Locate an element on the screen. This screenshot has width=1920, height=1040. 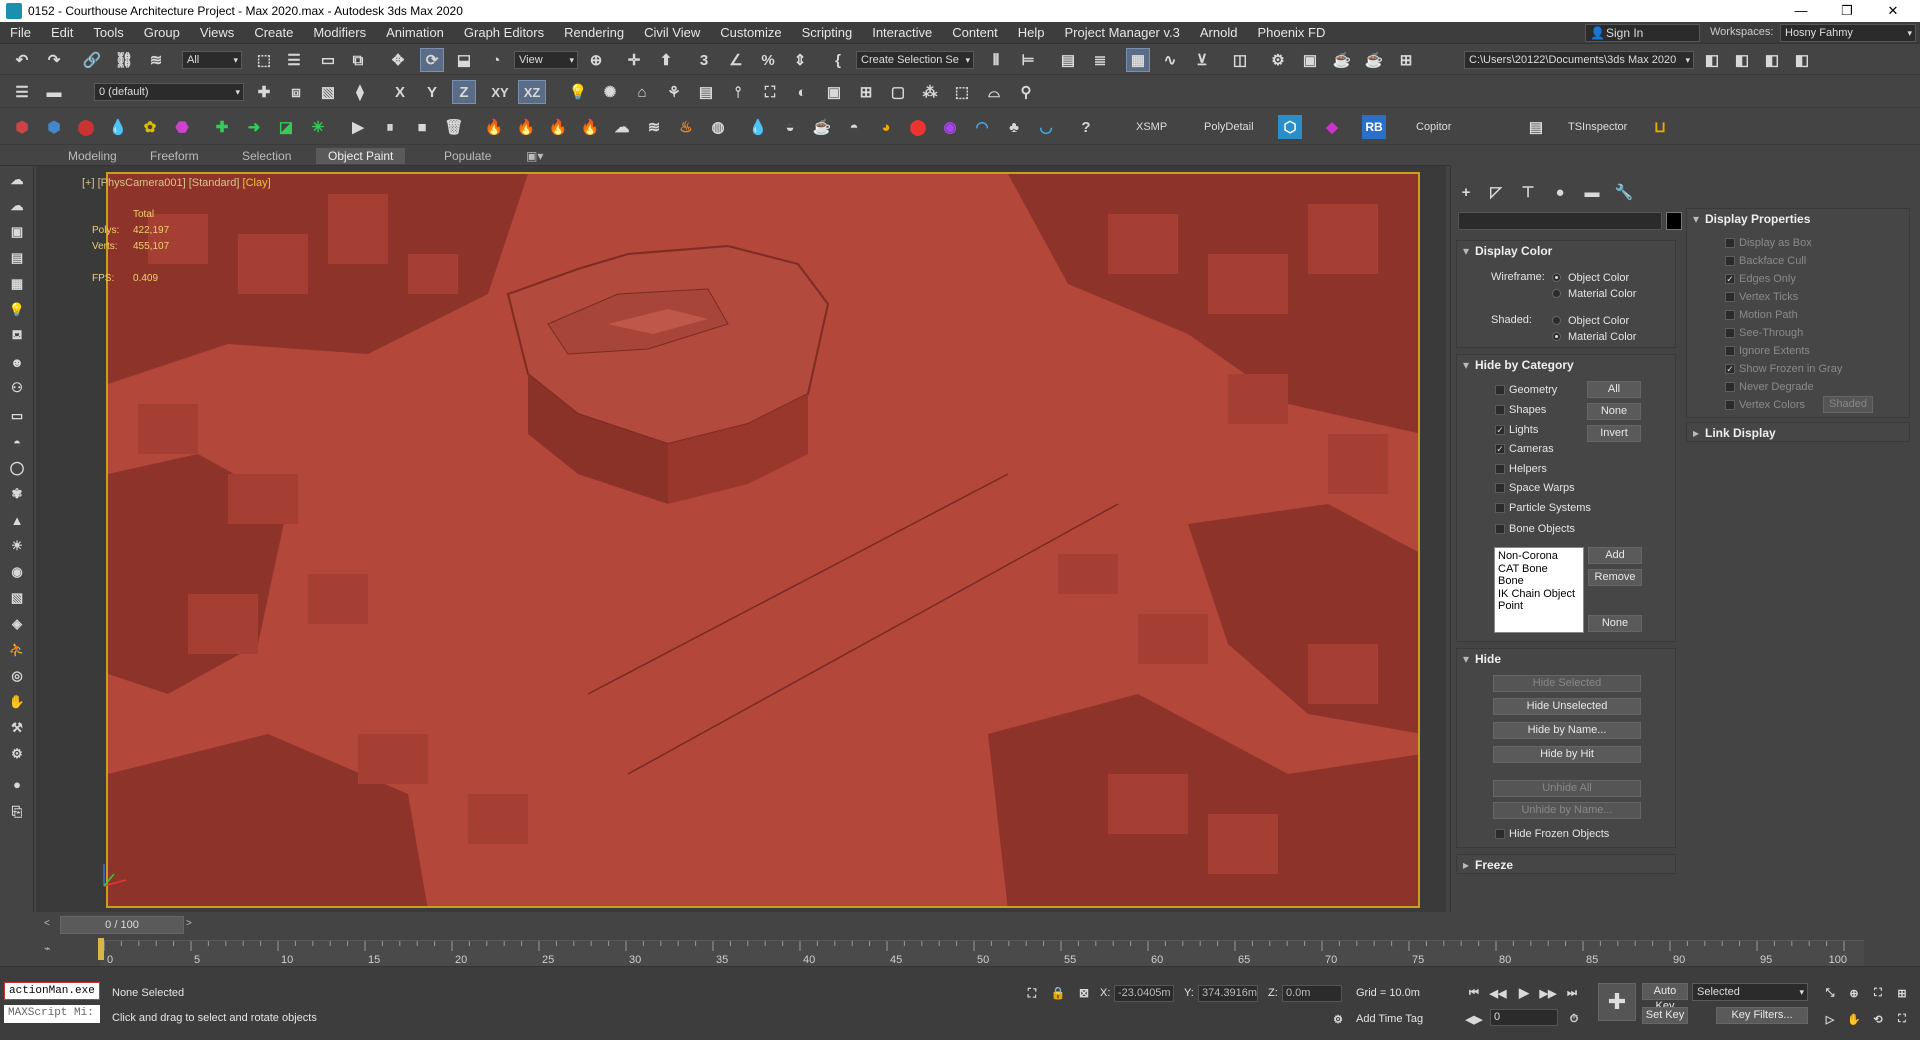
hide-unselected-button: Hide Unselected is located at coordinates (1567, 706).